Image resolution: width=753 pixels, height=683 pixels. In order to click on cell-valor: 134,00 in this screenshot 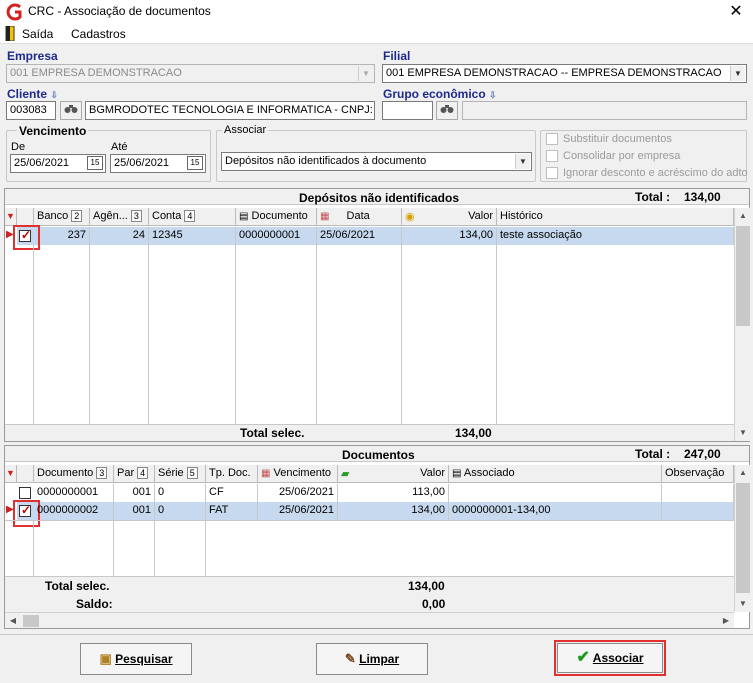, I will do `click(393, 511)`.